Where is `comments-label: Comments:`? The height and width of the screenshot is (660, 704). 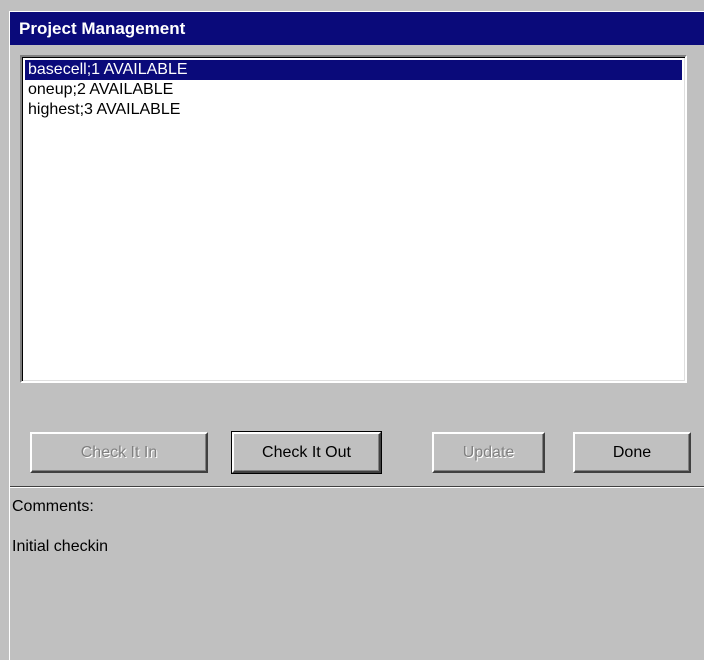
comments-label: Comments: is located at coordinates (53, 506).